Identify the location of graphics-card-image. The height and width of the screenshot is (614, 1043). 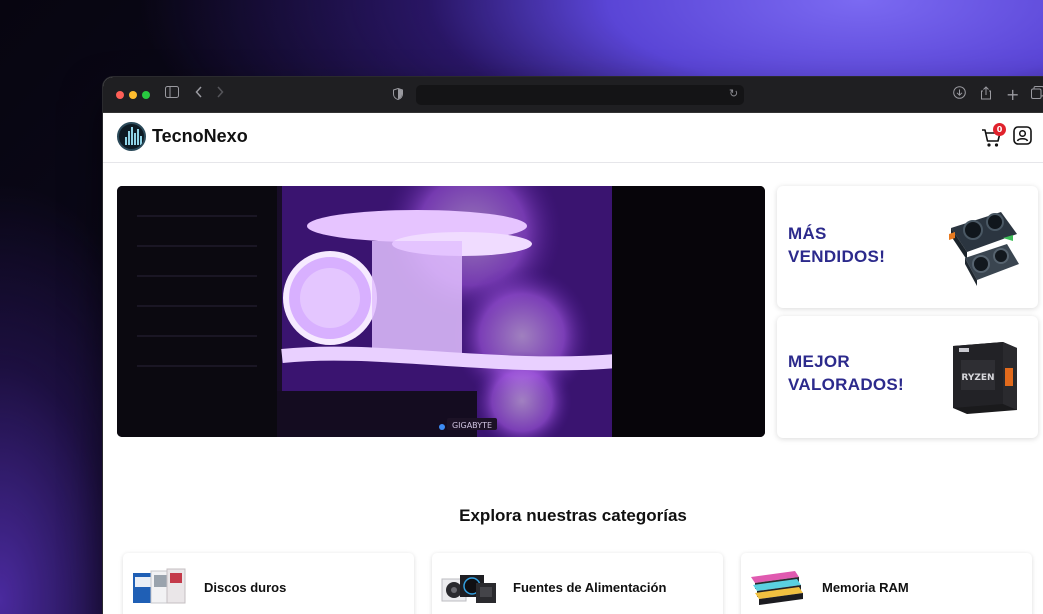
(984, 249).